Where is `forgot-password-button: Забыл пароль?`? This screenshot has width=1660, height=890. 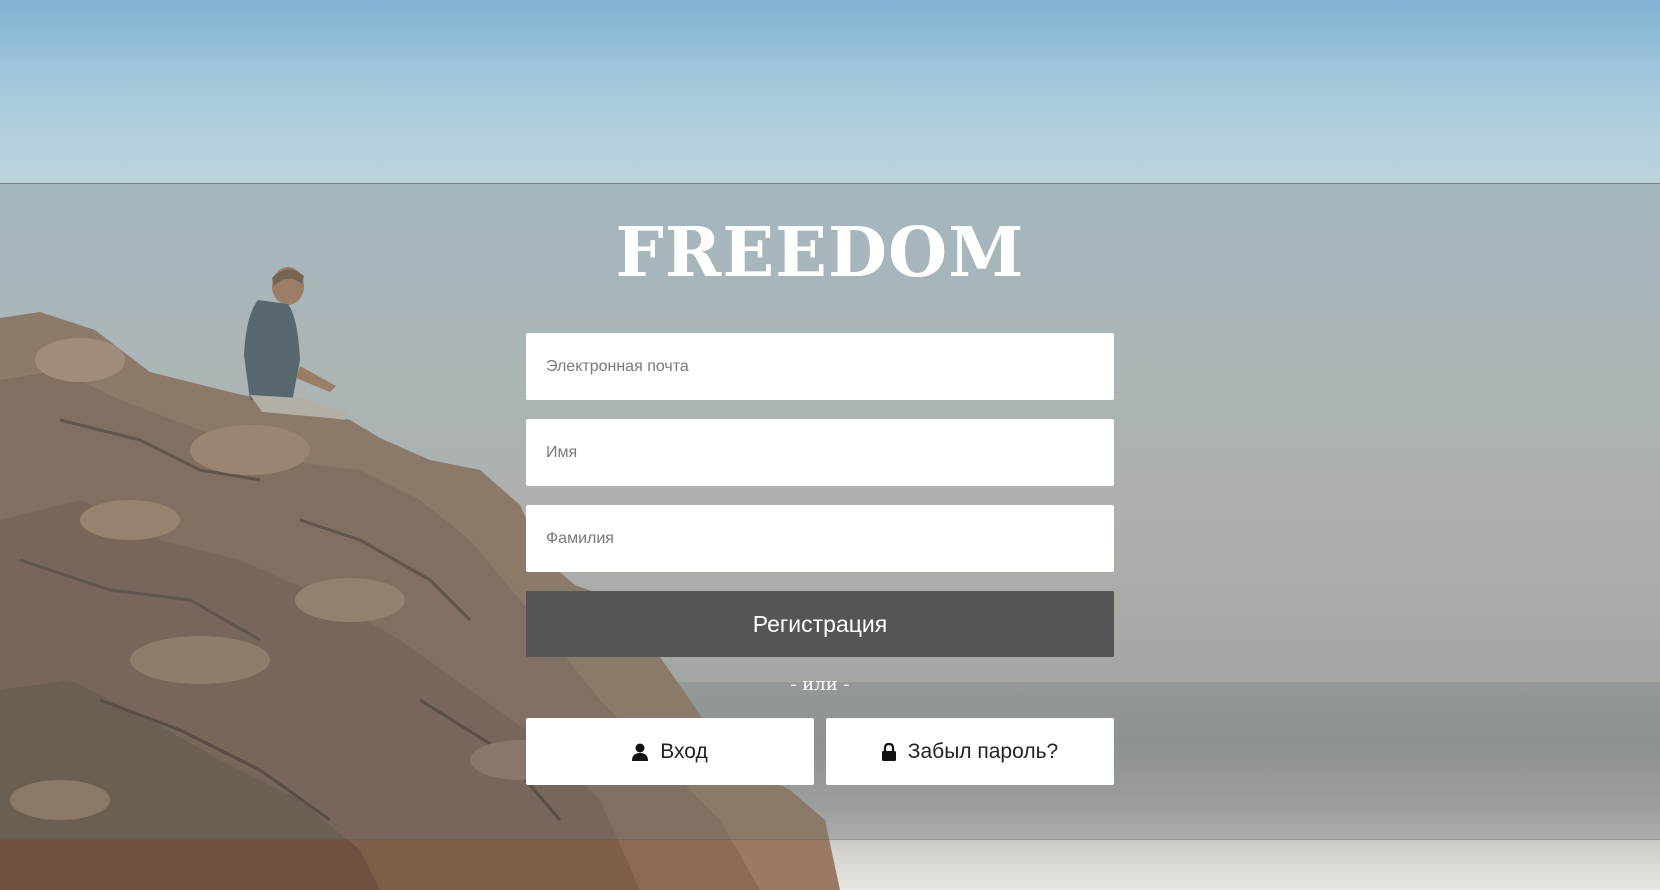
forgot-password-button: Забыл пароль? is located at coordinates (970, 751).